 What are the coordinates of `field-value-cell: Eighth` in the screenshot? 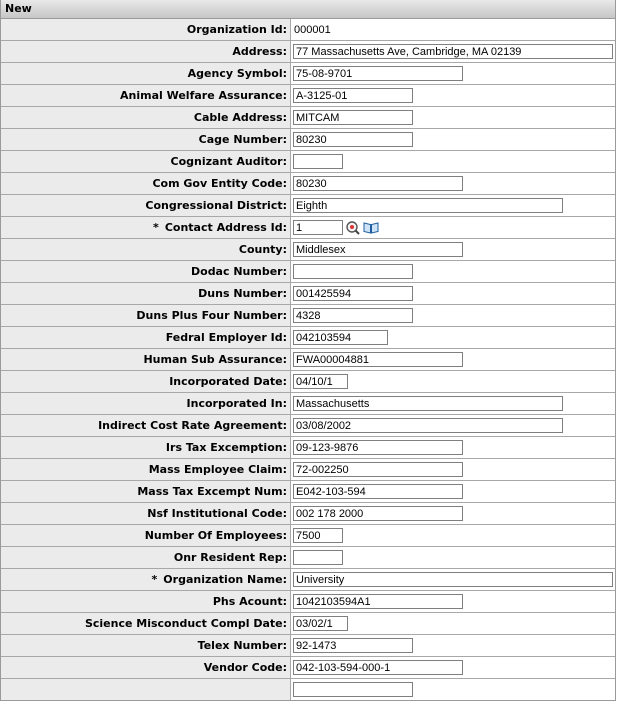 It's located at (452, 205).